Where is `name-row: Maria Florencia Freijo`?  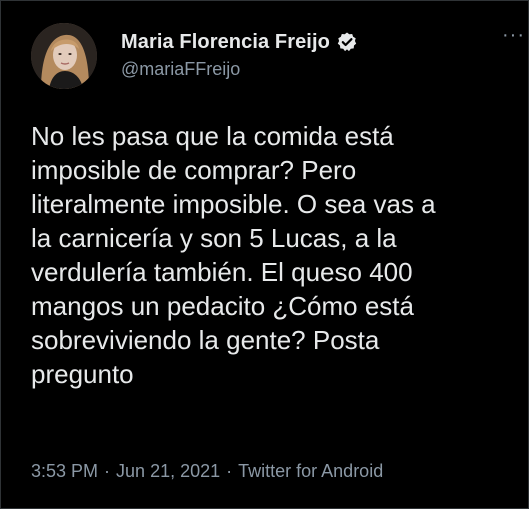 name-row: Maria Florencia Freijo is located at coordinates (239, 42).